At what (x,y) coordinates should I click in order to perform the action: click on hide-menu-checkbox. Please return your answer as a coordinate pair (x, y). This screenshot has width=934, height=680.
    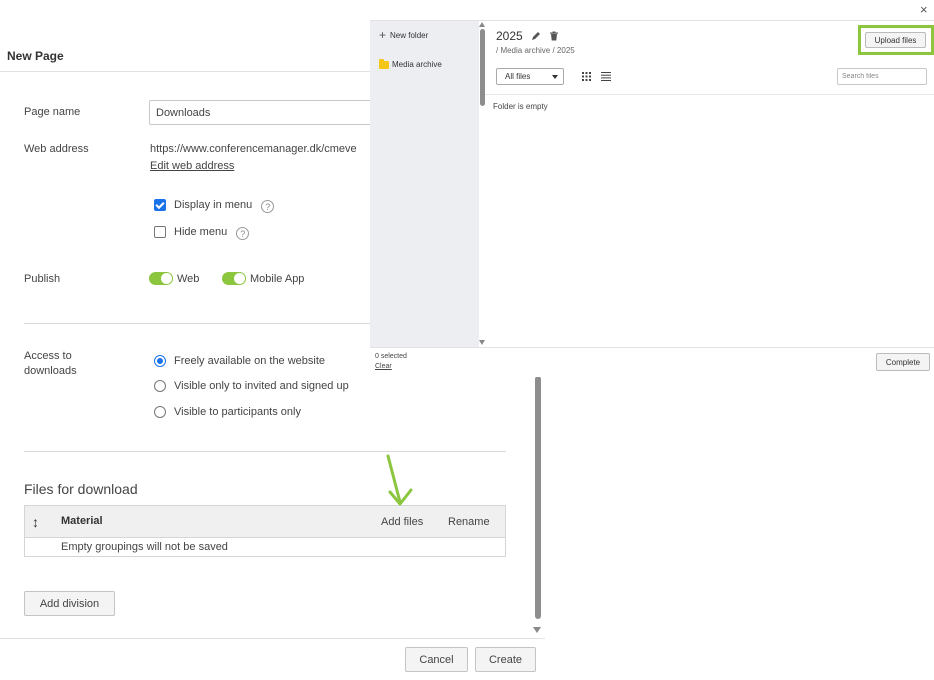
    Looking at the image, I should click on (160, 232).